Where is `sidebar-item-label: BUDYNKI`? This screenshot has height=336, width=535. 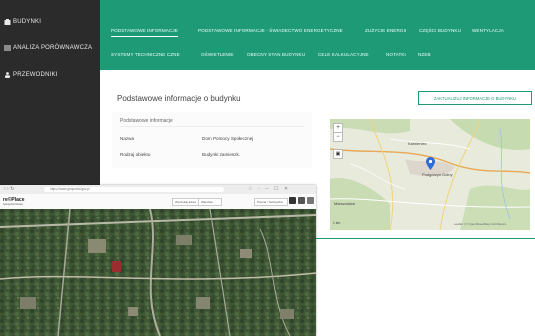
sidebar-item-label: BUDYNKI is located at coordinates (27, 22).